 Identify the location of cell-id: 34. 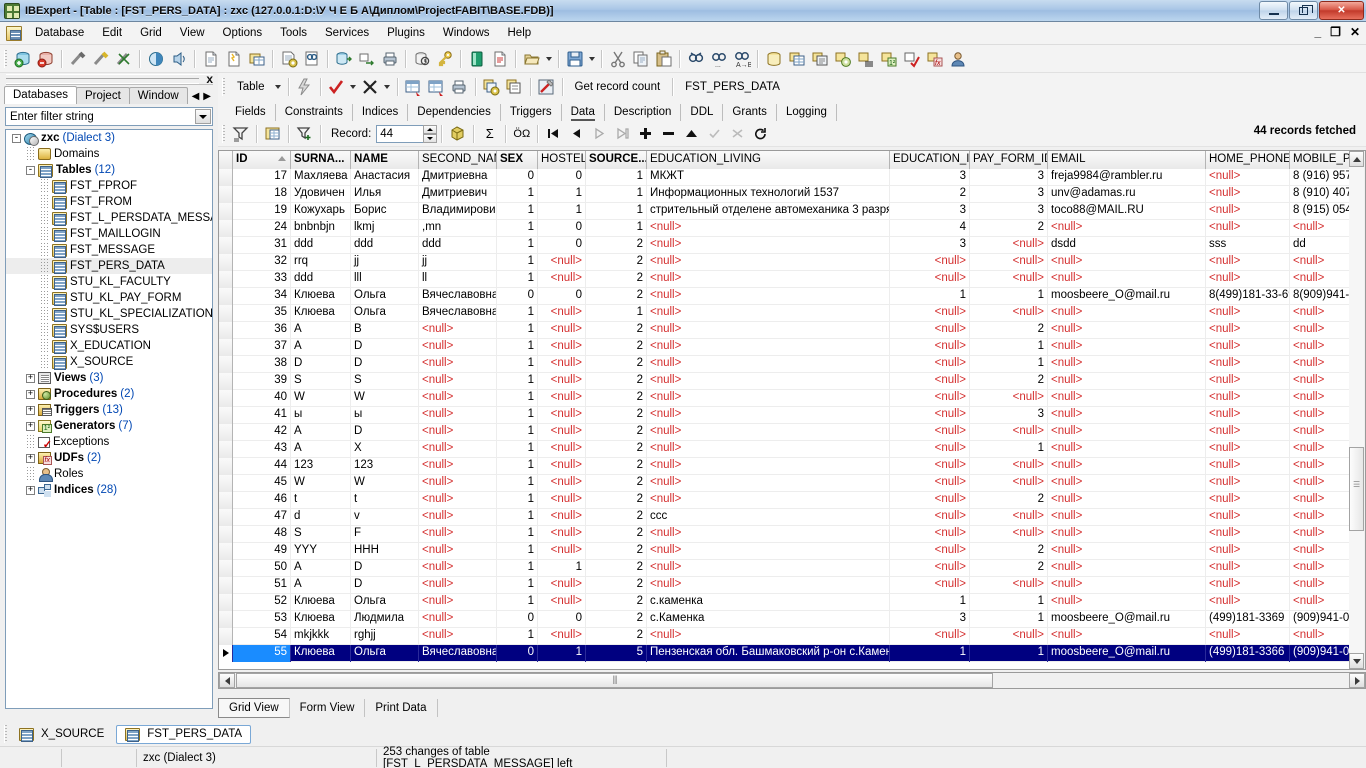
(262, 296).